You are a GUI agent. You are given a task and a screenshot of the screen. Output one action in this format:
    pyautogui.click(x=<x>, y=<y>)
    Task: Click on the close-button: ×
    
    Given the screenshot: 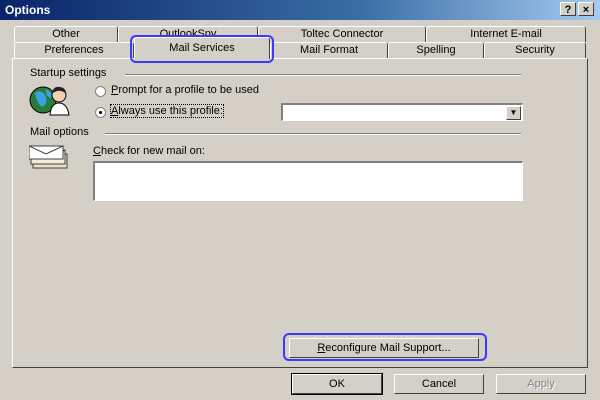 What is the action you would take?
    pyautogui.click(x=586, y=9)
    